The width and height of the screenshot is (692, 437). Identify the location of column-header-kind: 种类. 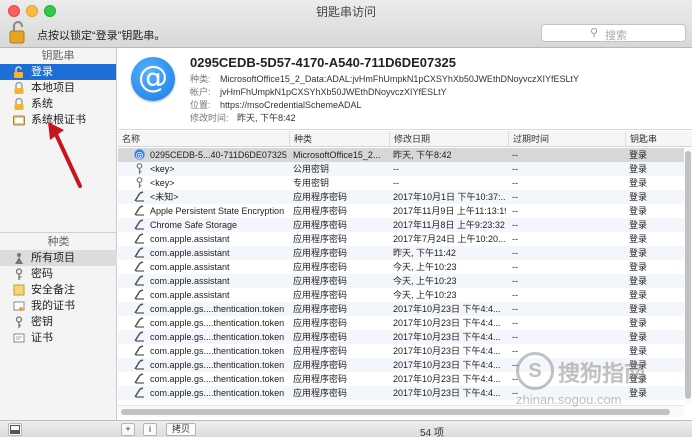
(339, 139).